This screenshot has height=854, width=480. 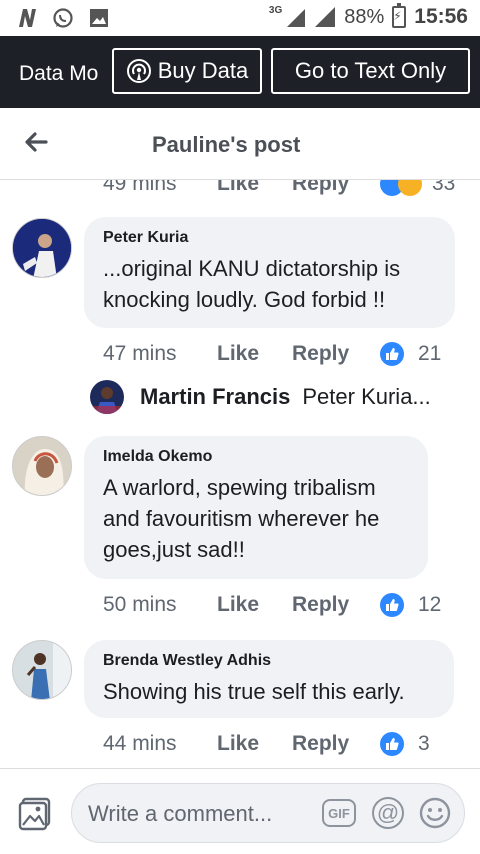 I want to click on broadcast-icon, so click(x=138, y=71).